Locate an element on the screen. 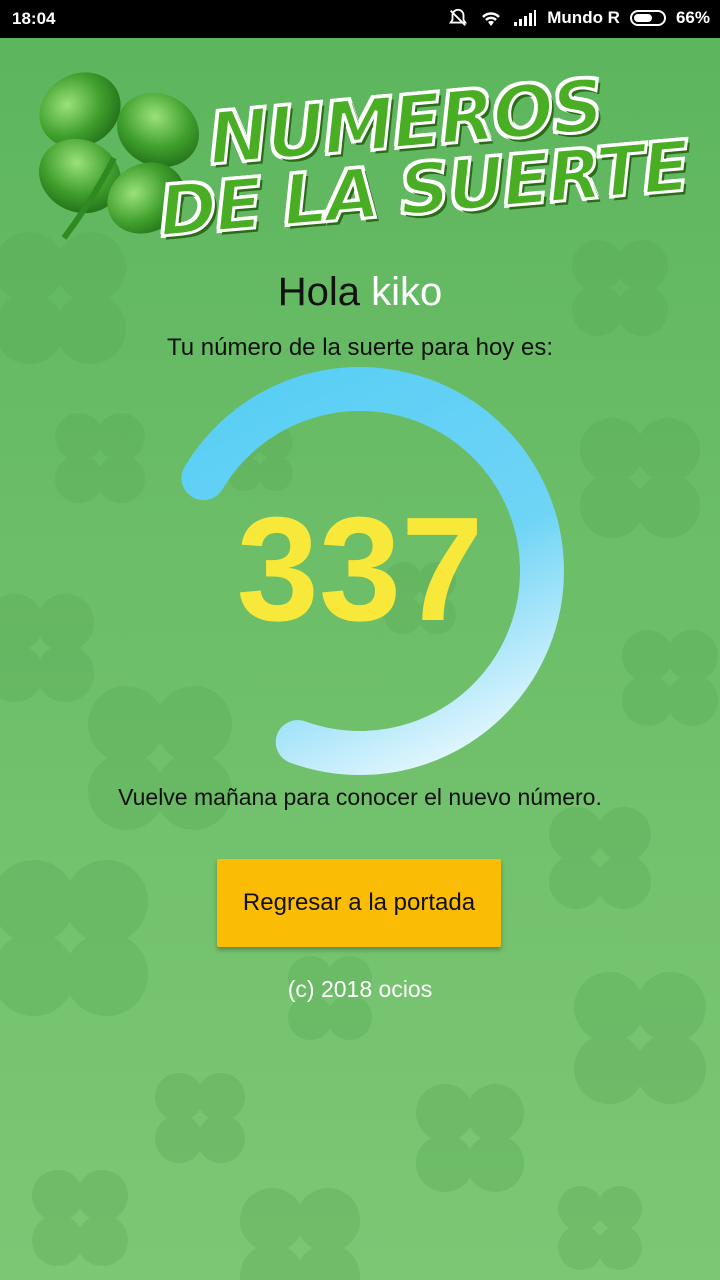 The height and width of the screenshot is (1280, 720). carrier-name: Mundo R is located at coordinates (583, 17).